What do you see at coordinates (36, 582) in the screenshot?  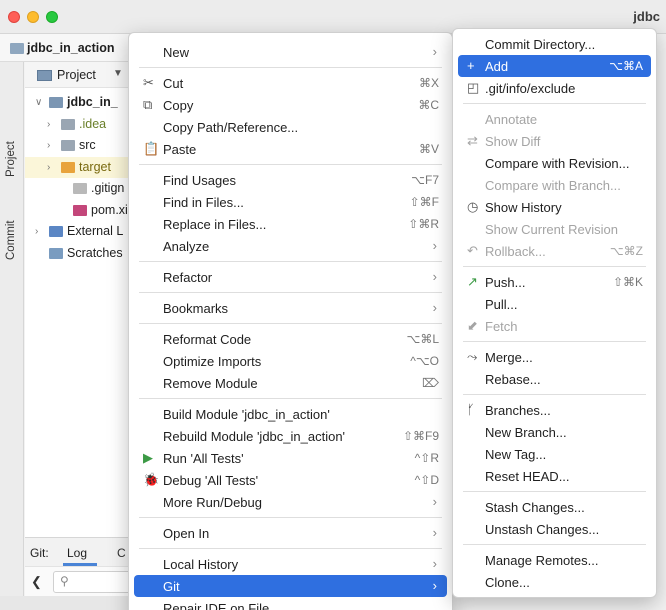 I see `back-arrow-icon: ❮` at bounding box center [36, 582].